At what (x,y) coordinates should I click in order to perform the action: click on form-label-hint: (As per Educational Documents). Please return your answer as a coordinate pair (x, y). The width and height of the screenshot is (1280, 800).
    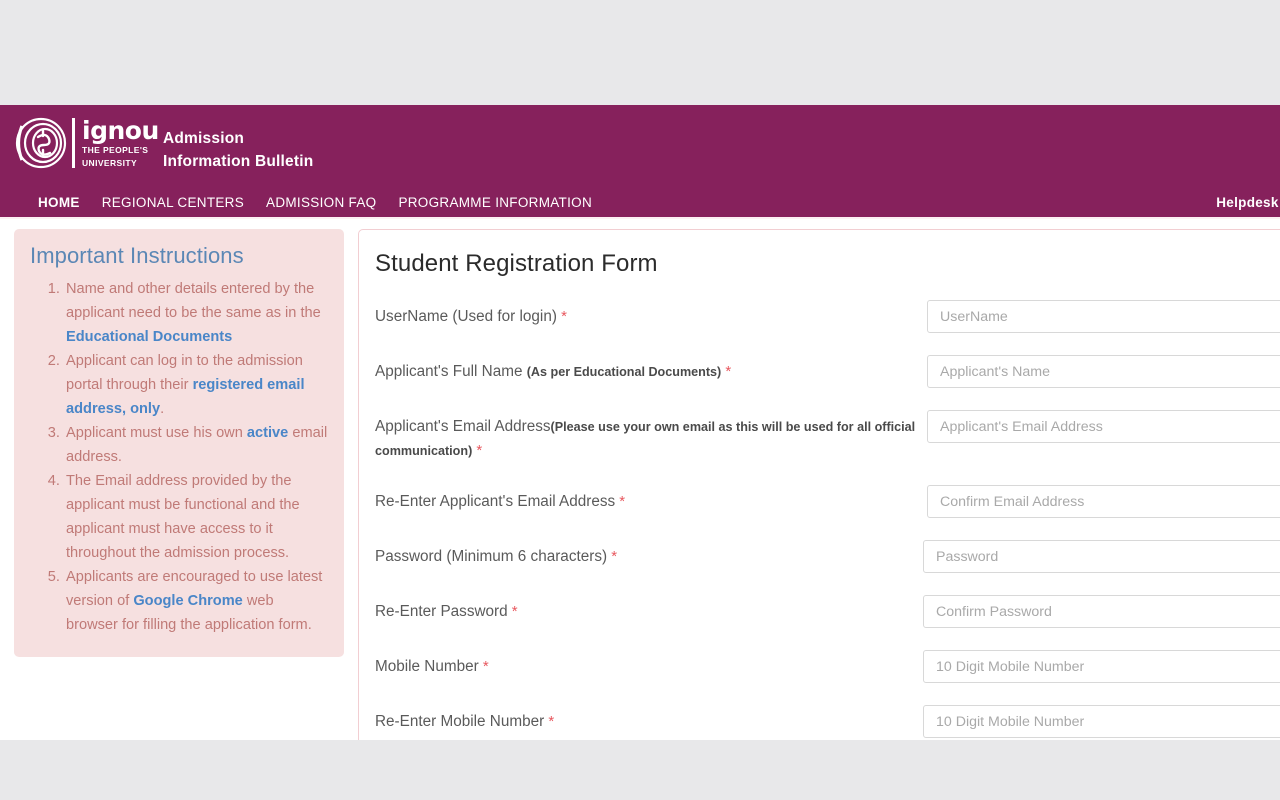
    Looking at the image, I should click on (624, 372).